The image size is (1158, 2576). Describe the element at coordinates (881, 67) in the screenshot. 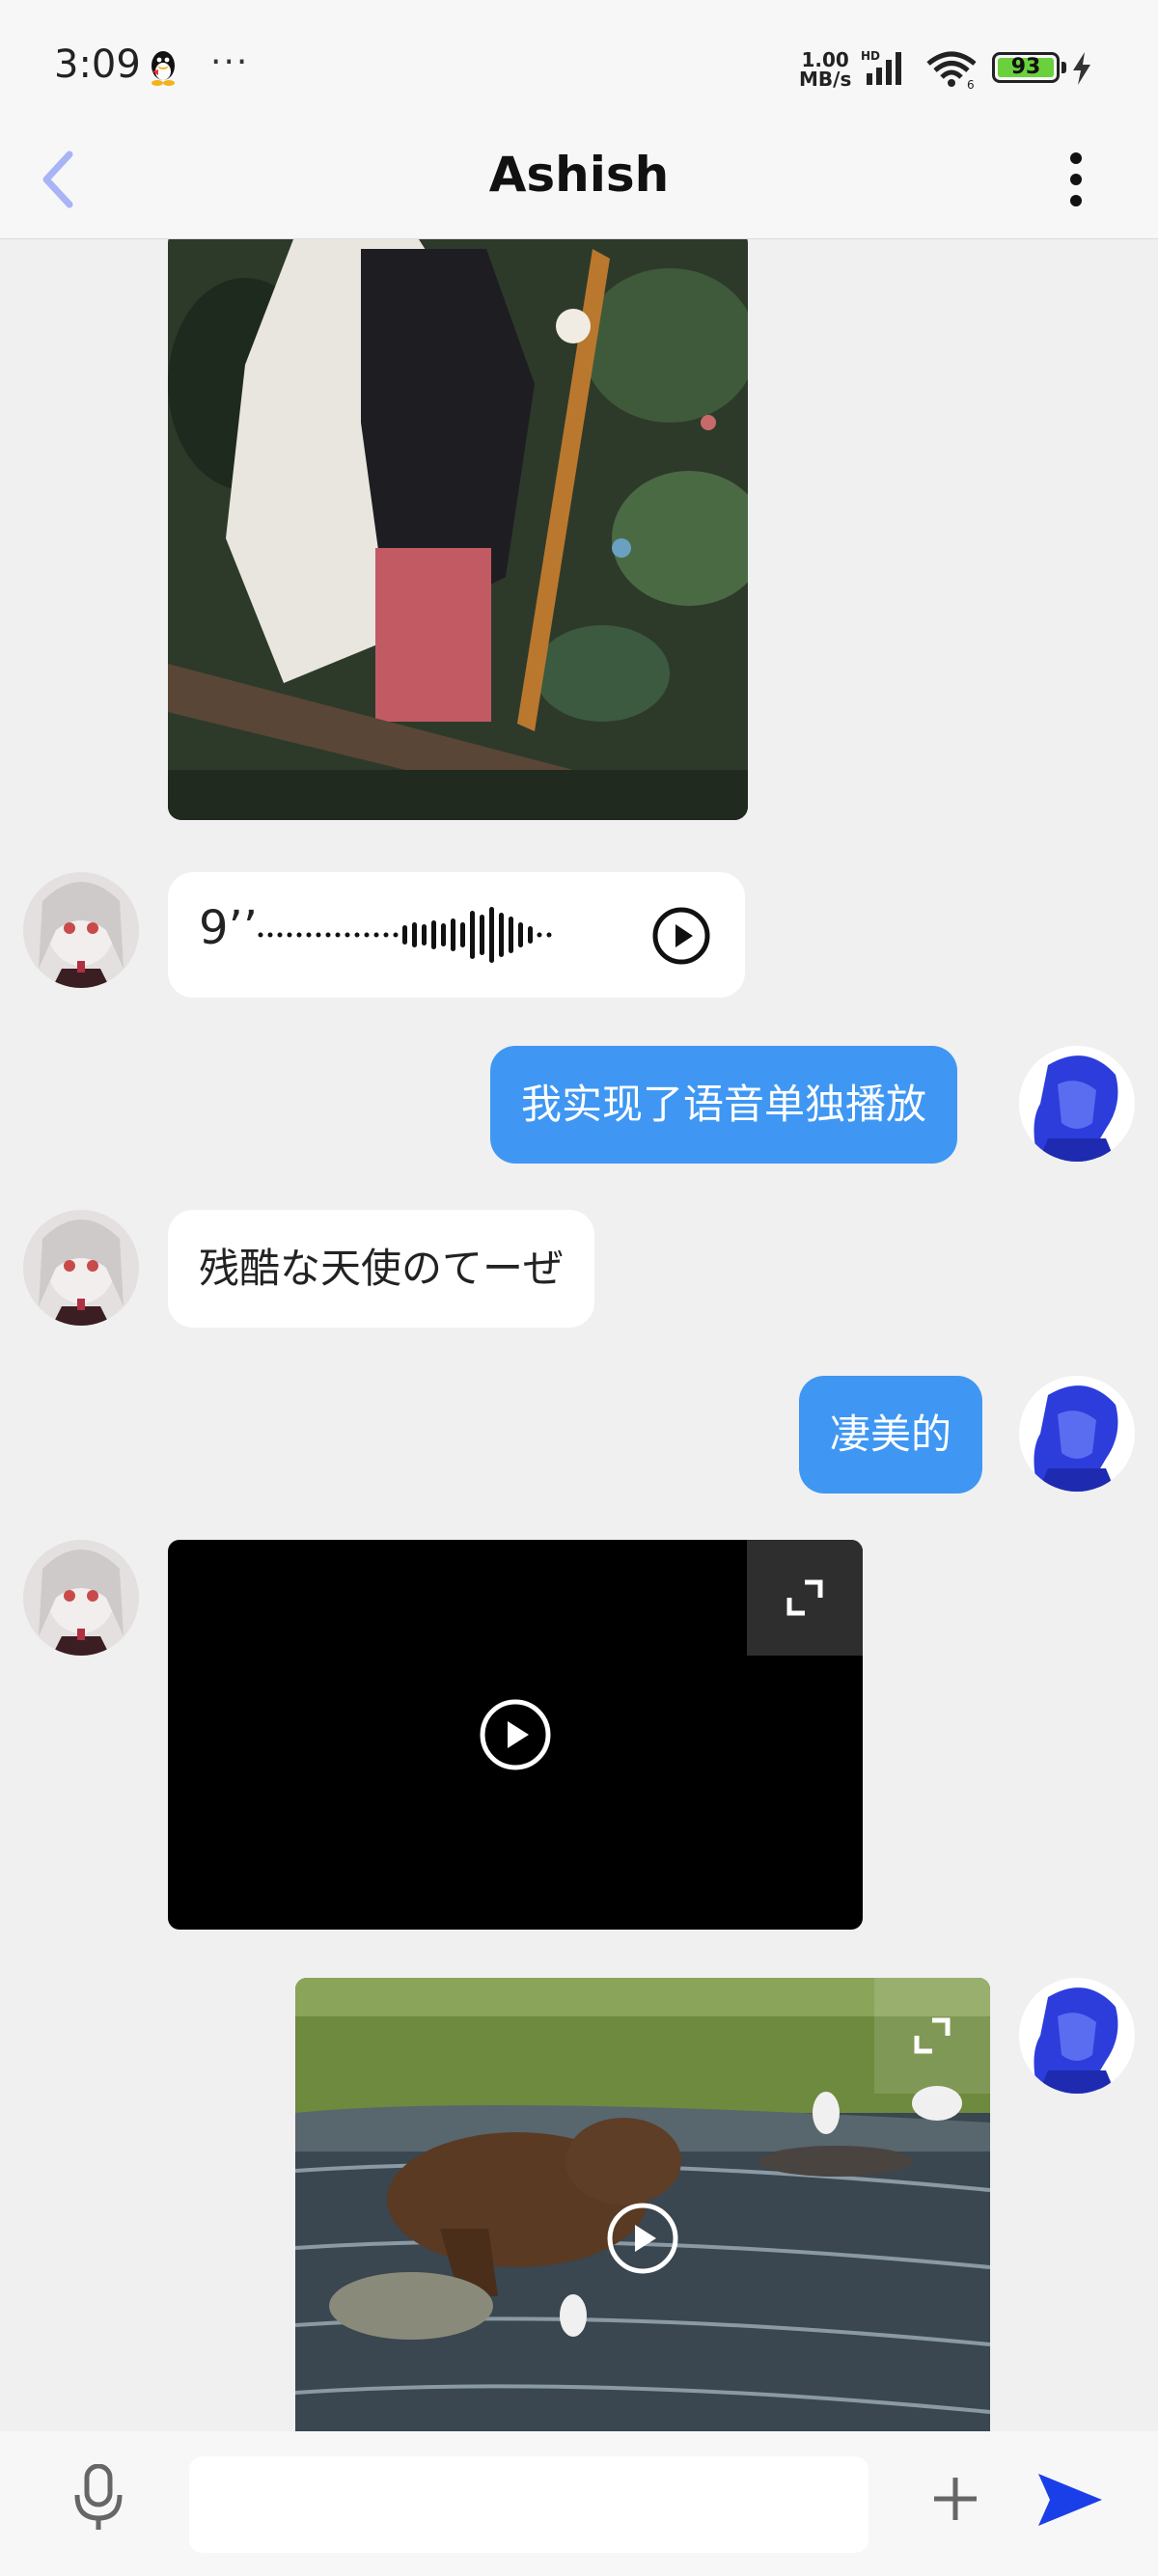

I see `cell-signal-icon: HD` at that location.